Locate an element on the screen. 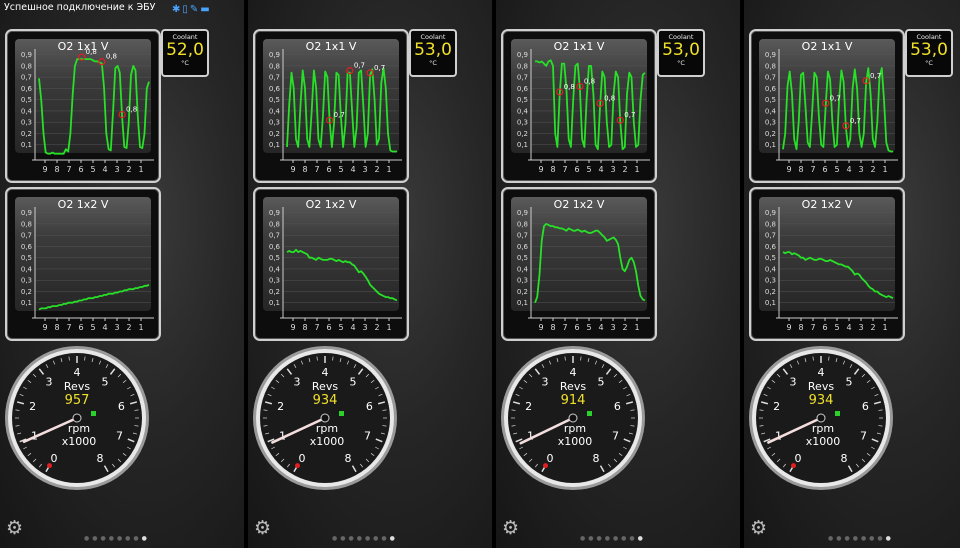 The height and width of the screenshot is (548, 960). gauge-status-indicator is located at coordinates (341, 413).